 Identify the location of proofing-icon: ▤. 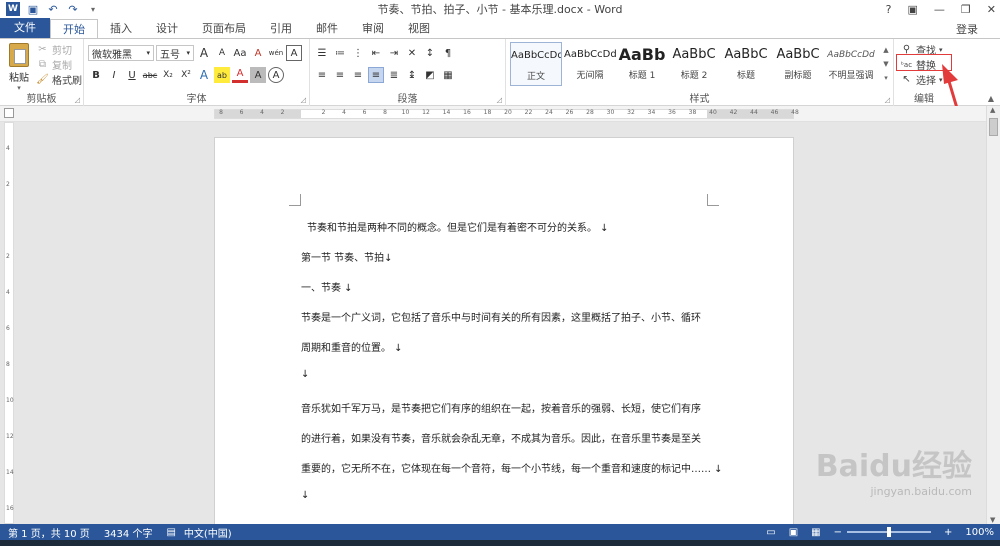
(170, 532).